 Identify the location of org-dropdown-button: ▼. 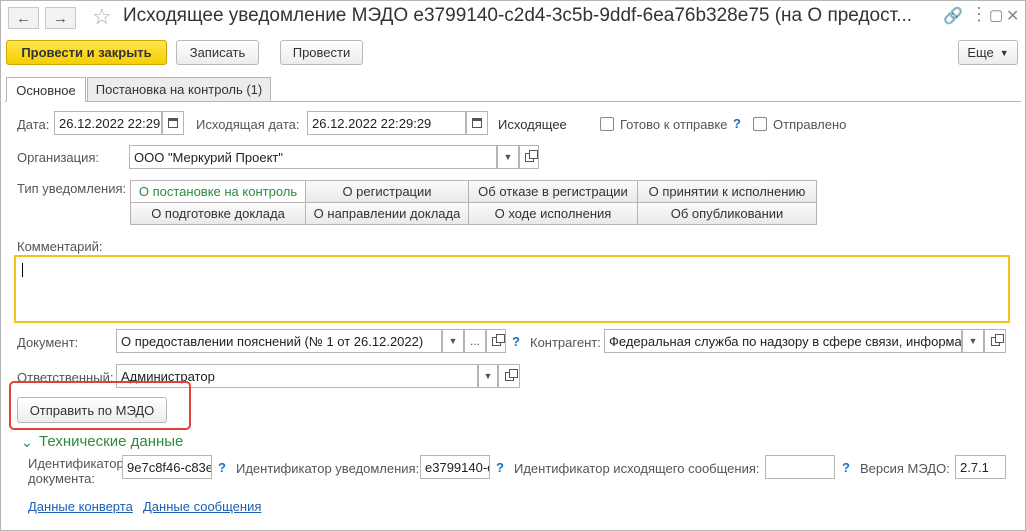
(508, 157).